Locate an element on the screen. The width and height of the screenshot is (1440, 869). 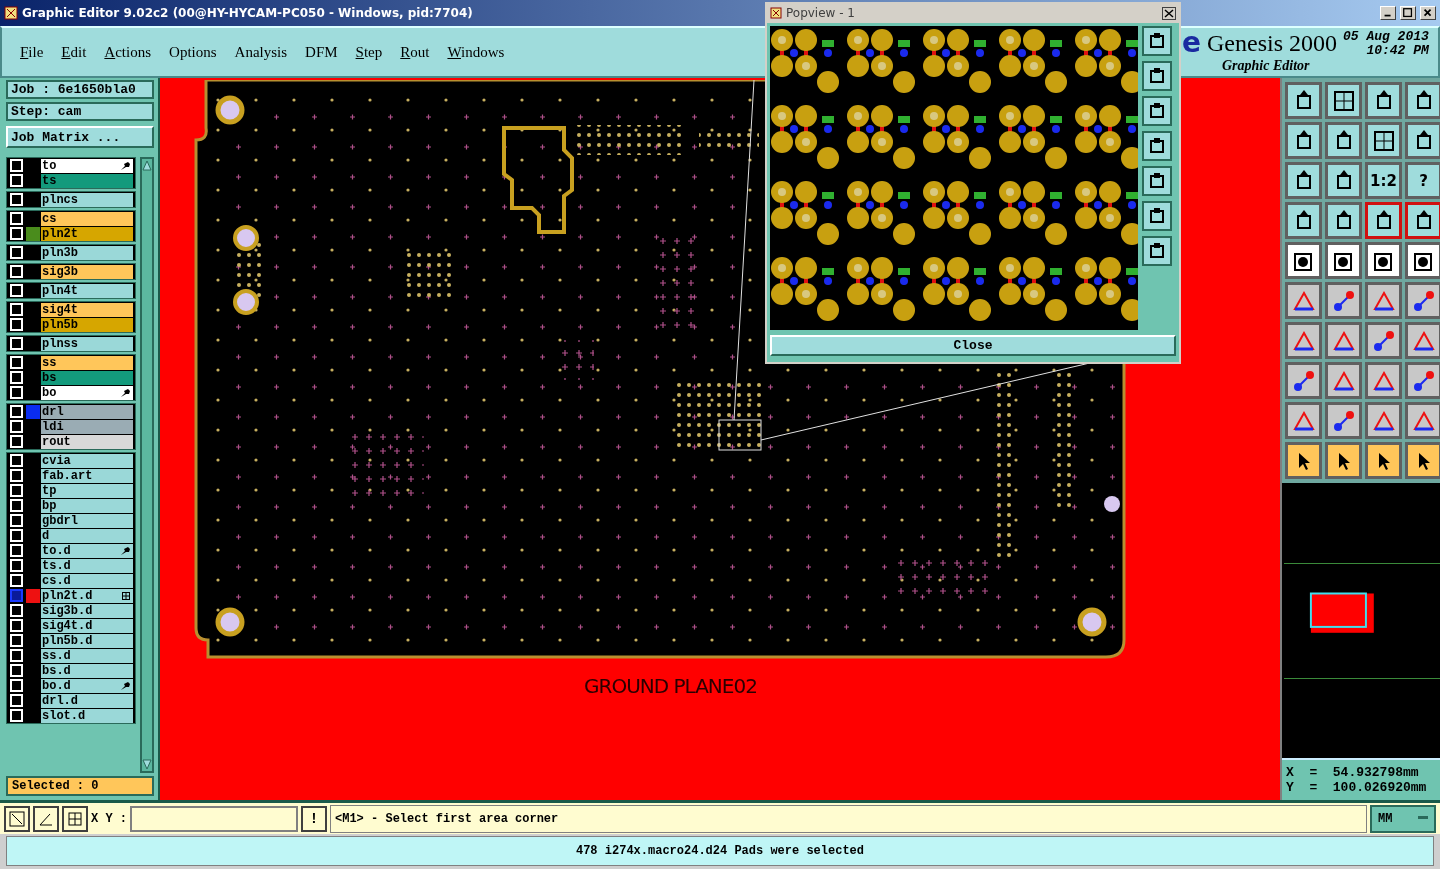
layer-name: ss.d is located at coordinates (87, 655).